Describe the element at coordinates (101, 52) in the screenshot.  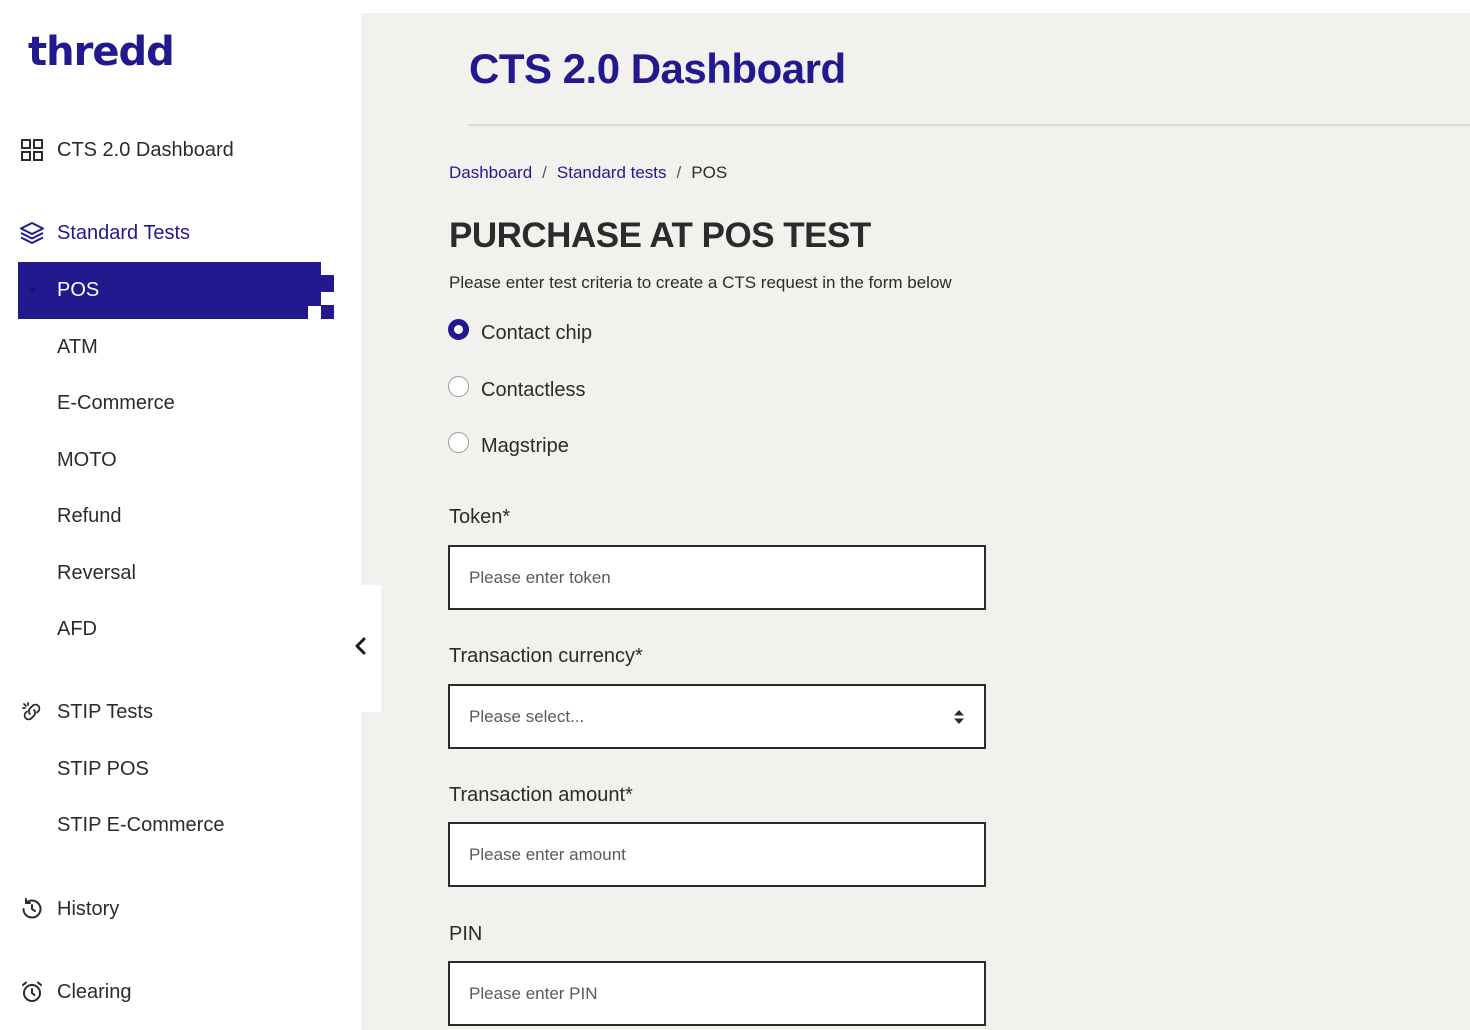
I see `thredd-logo: thredd` at that location.